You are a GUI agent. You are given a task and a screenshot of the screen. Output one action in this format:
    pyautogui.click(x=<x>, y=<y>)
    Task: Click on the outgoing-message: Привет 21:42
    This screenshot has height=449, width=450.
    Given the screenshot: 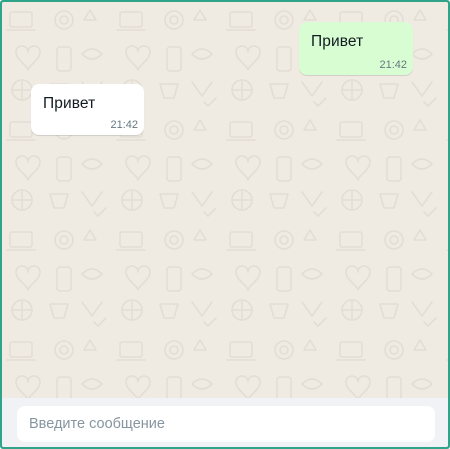 What is the action you would take?
    pyautogui.click(x=356, y=48)
    